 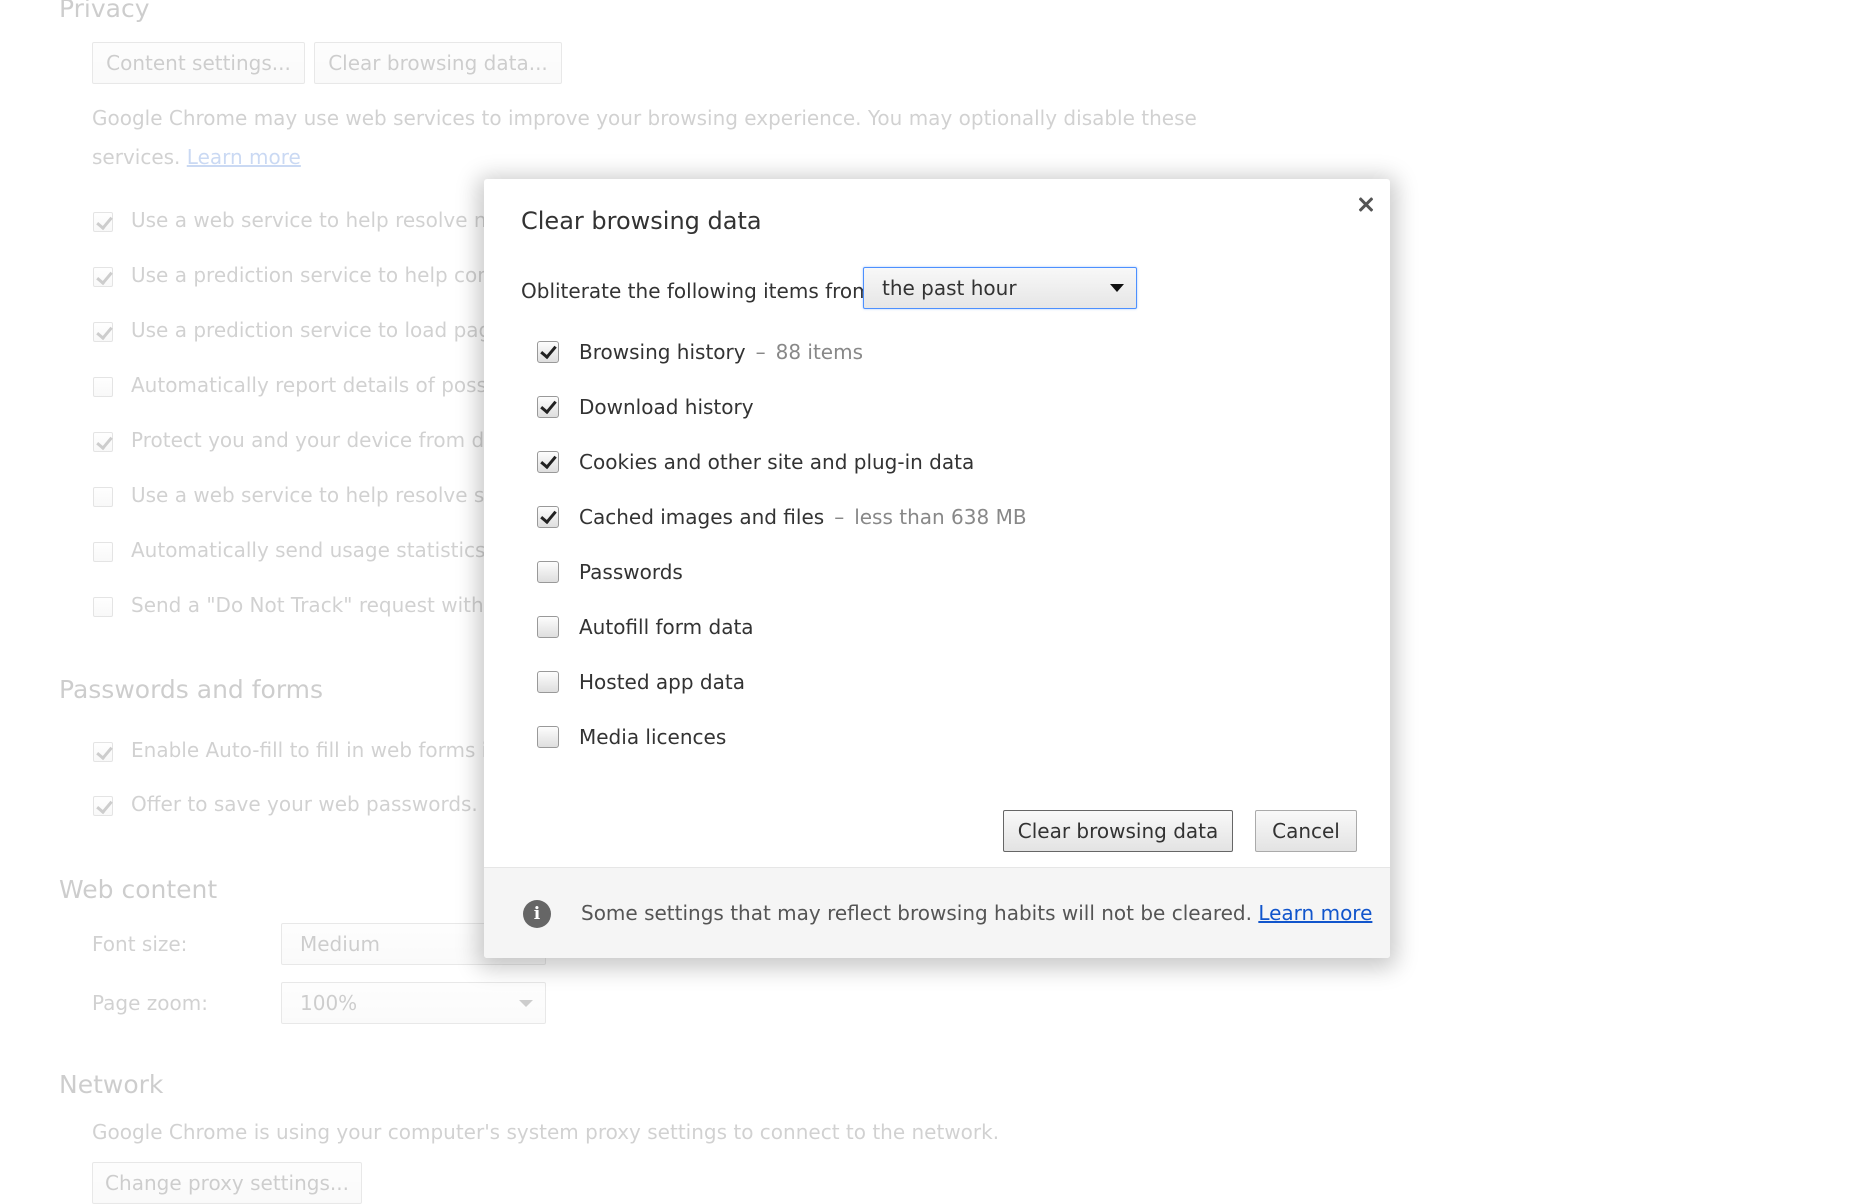 I want to click on data-type-item: Hosted app data, so click(x=641, y=682).